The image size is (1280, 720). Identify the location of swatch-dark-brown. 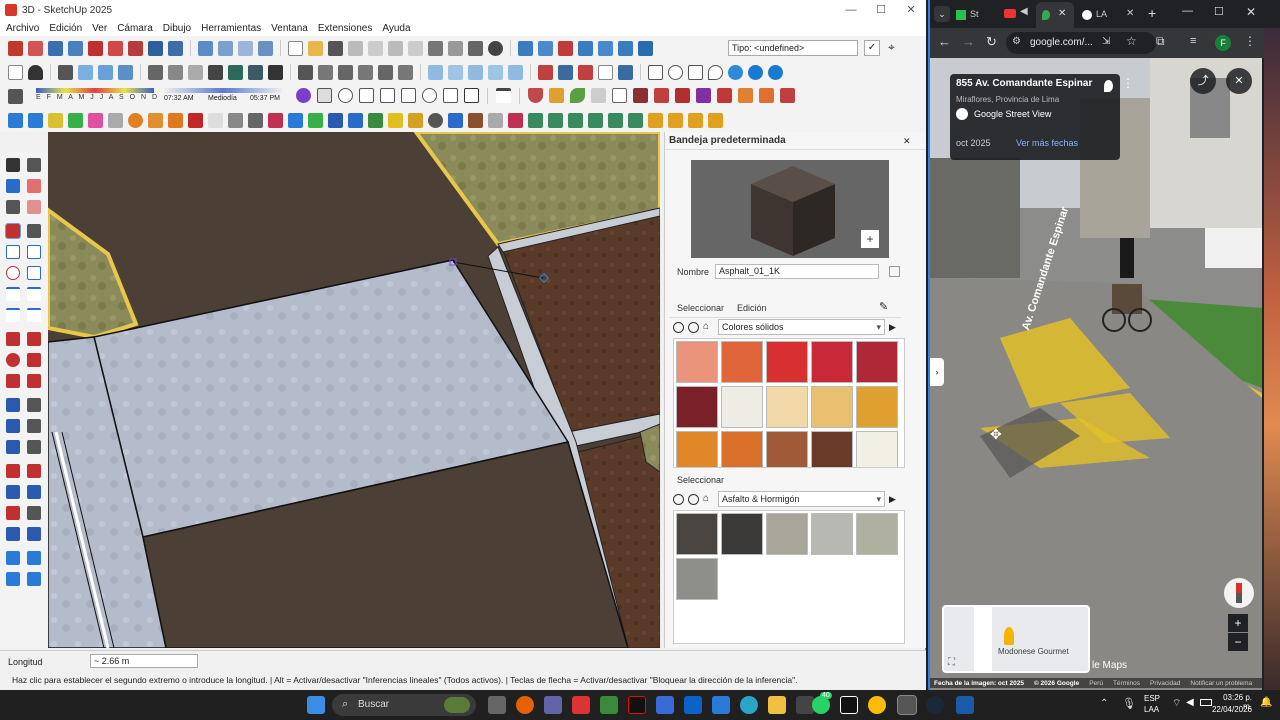
(832, 449).